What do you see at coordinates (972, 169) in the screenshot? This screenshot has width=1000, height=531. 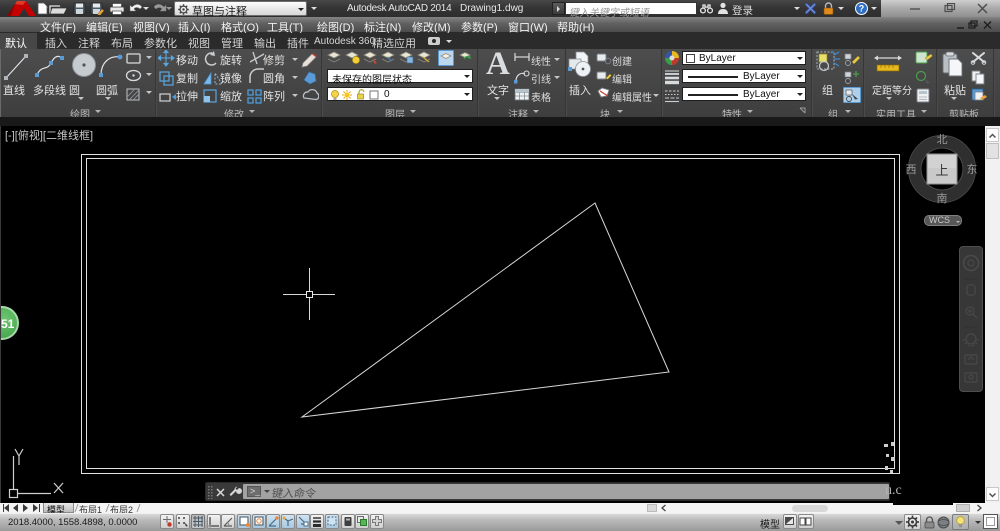 I see `svg-text: 东` at bounding box center [972, 169].